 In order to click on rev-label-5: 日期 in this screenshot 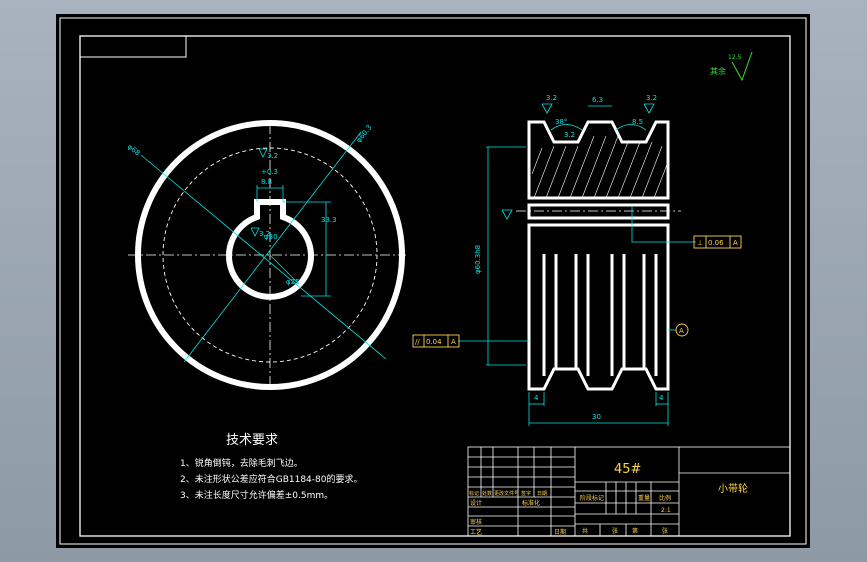, I will do `click(560, 532)`.